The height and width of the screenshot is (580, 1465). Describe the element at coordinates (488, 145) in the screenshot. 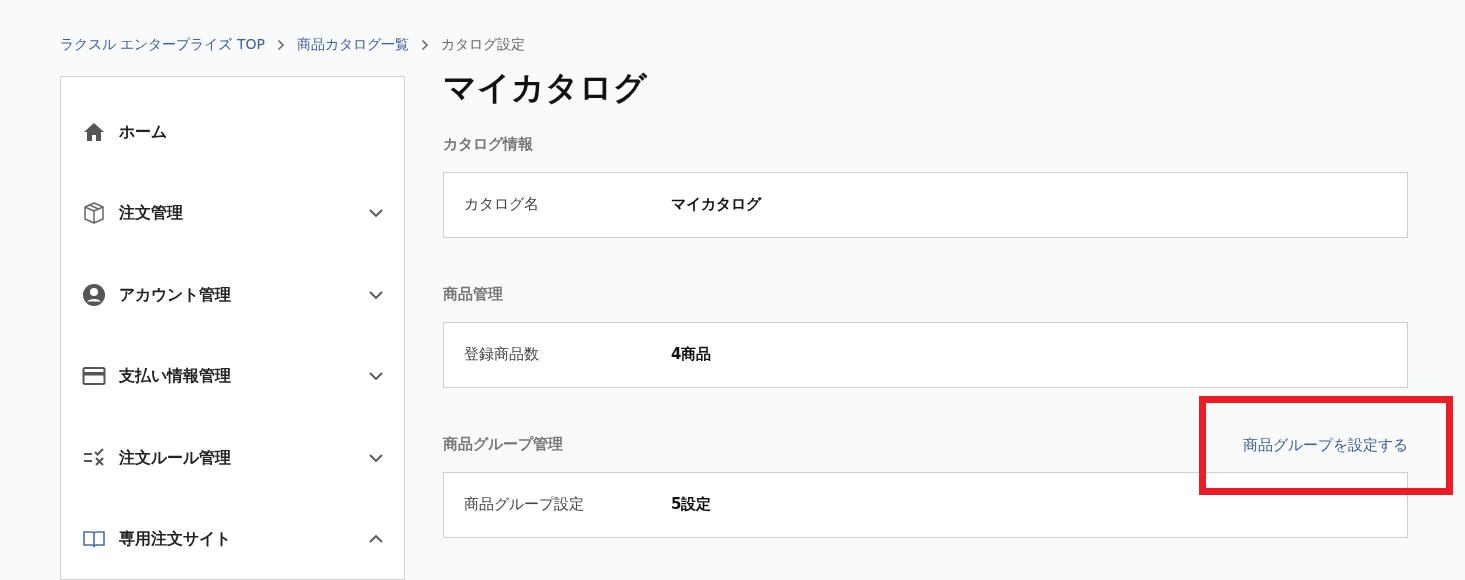

I see `section-heading: カタログ情報` at that location.